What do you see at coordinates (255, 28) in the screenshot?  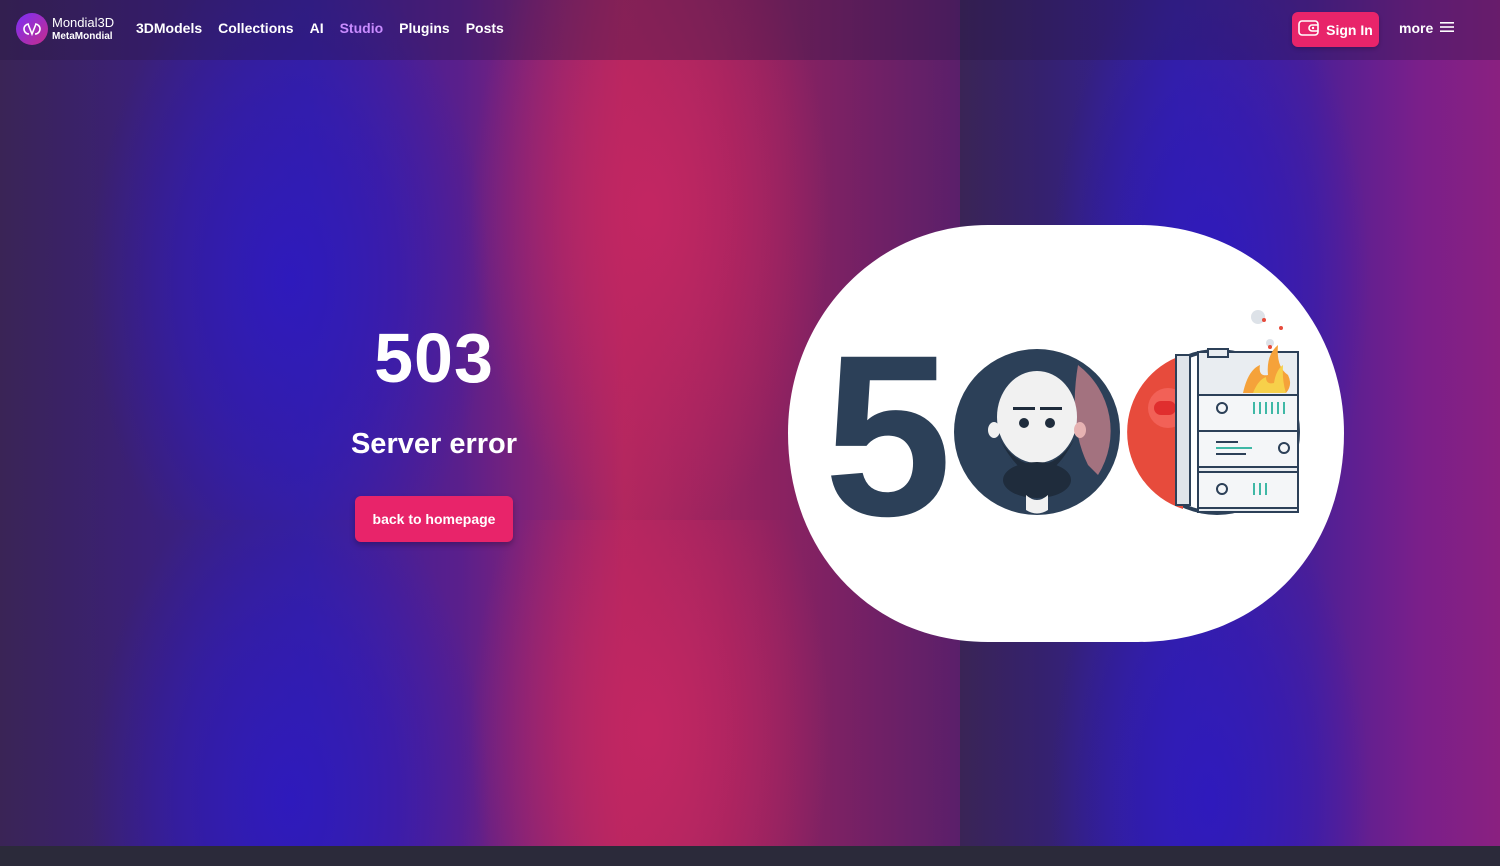 I see `nav-collections: Collections` at bounding box center [255, 28].